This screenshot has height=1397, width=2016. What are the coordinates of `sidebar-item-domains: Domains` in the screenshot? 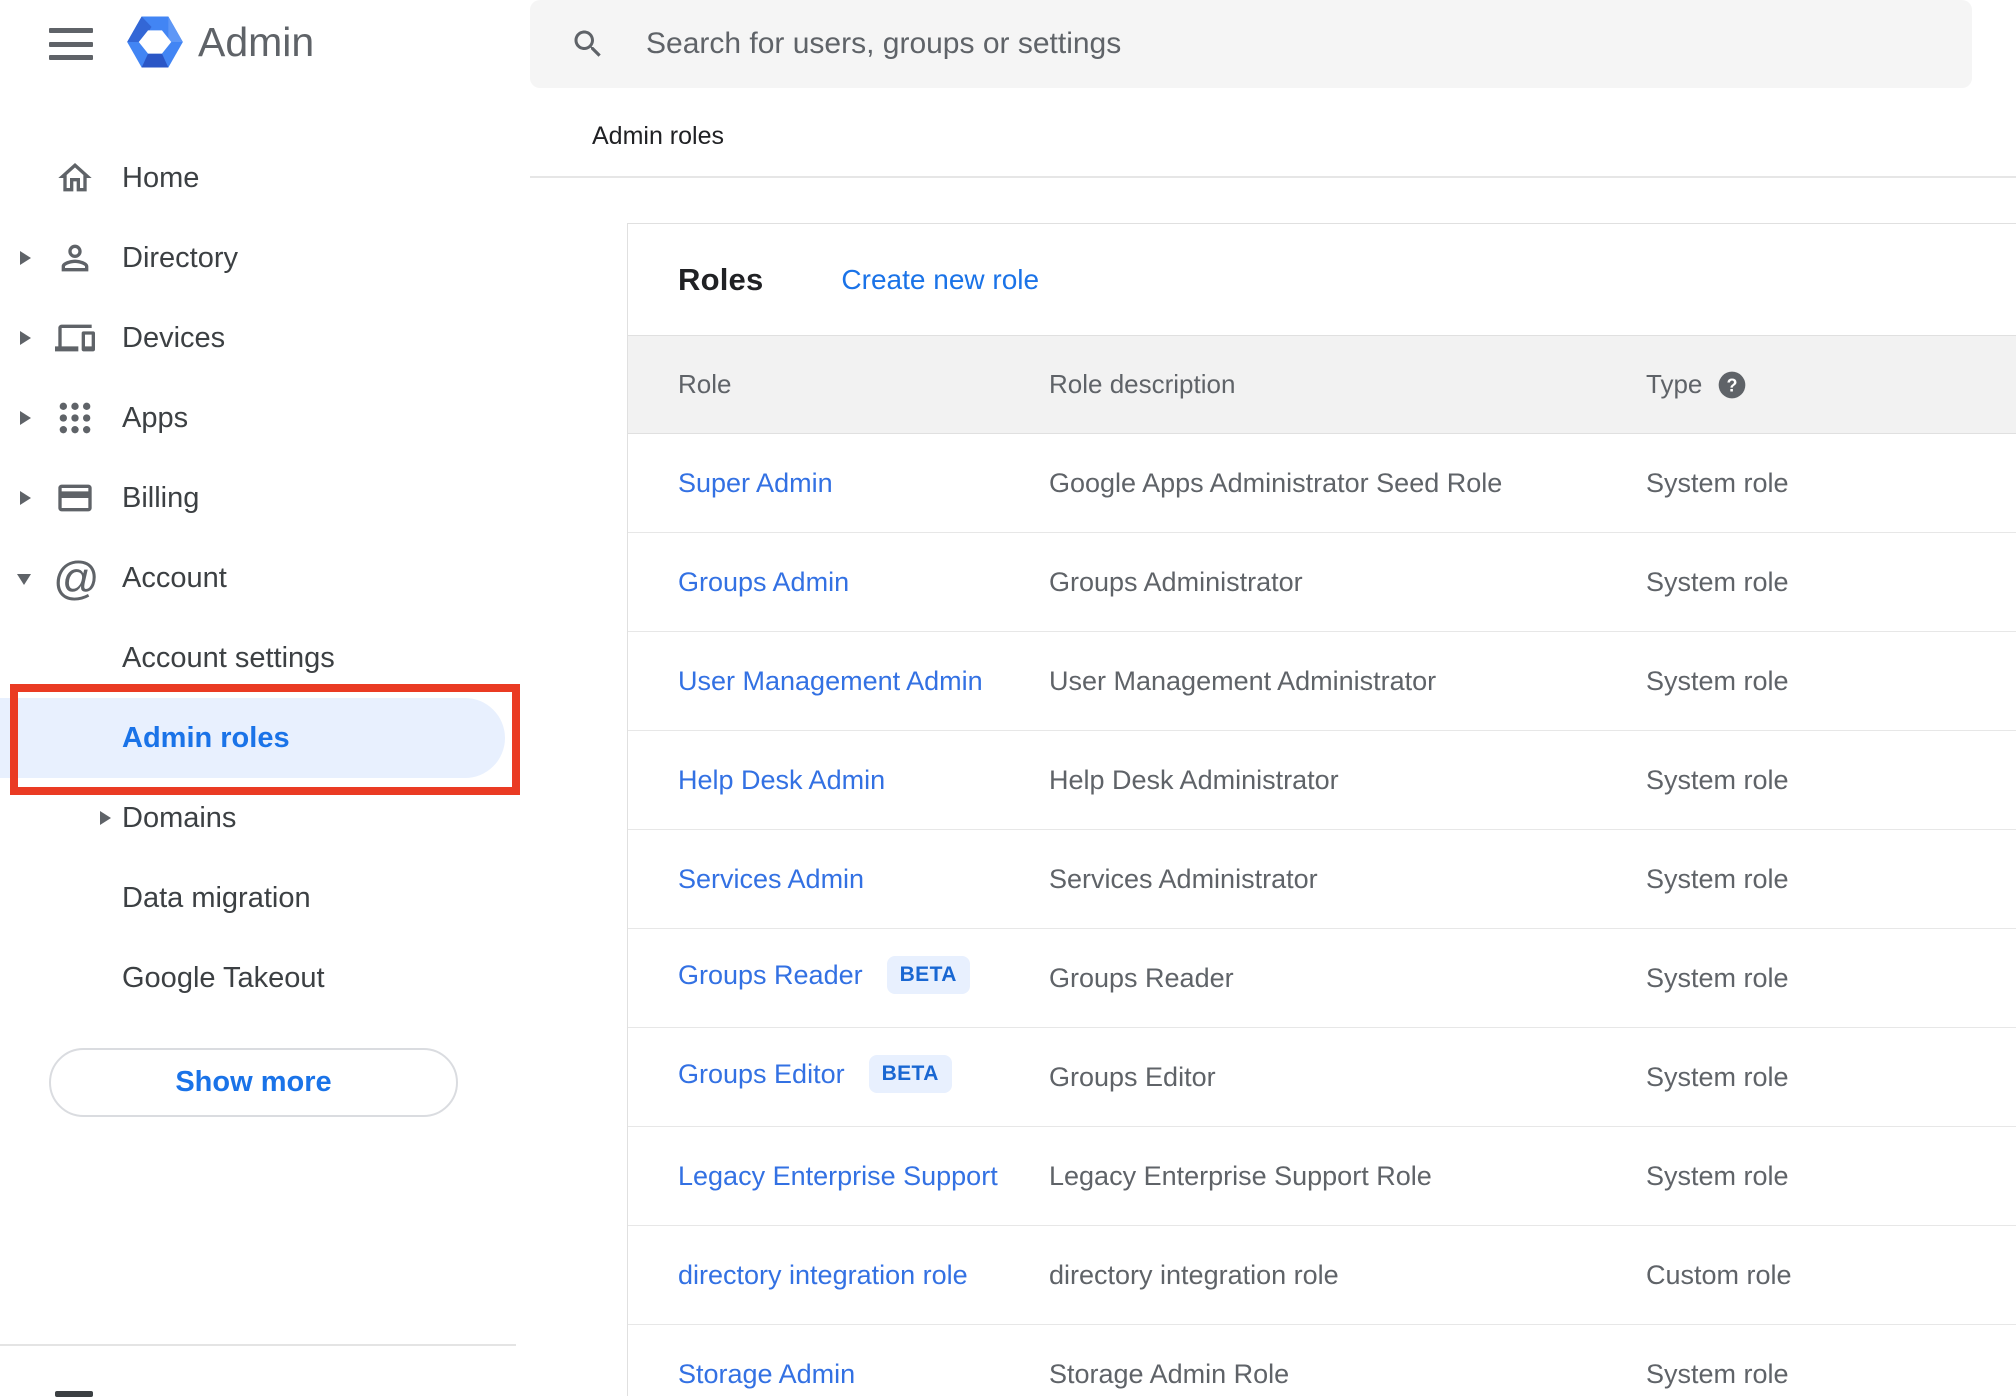 It's located at (265, 818).